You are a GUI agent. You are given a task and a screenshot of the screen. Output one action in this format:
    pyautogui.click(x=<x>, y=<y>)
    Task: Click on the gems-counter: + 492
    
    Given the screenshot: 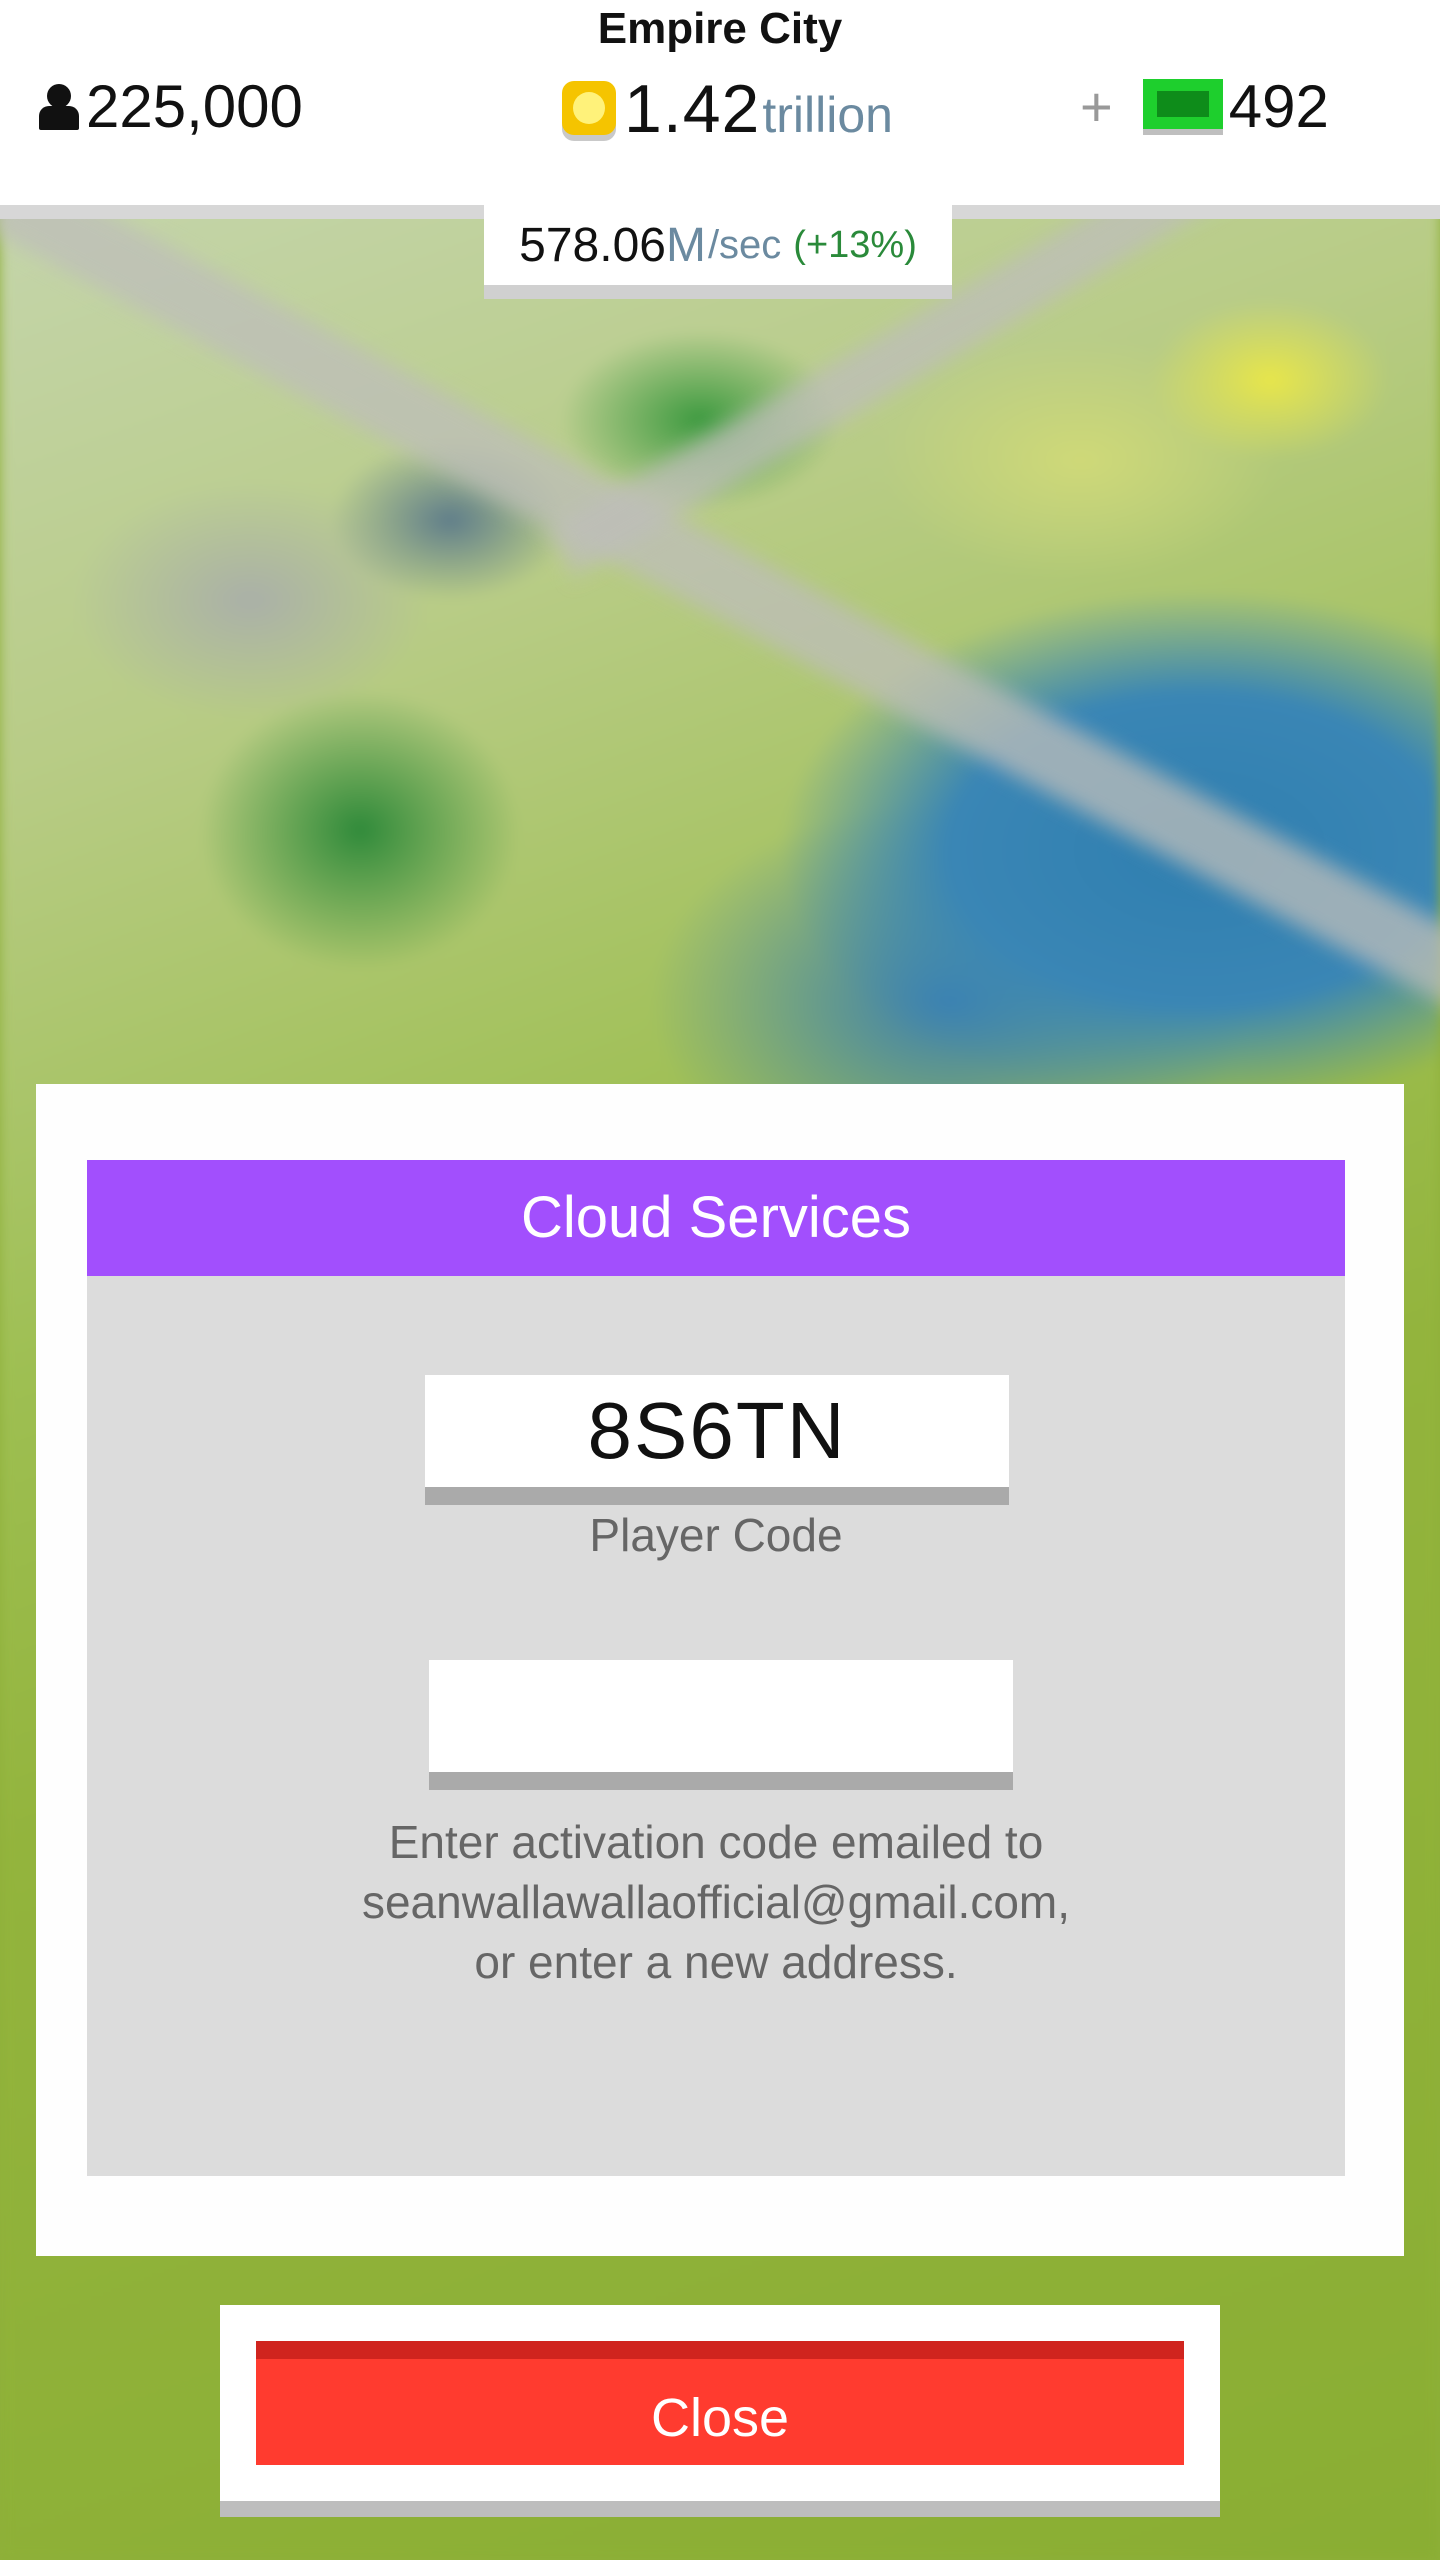 What is the action you would take?
    pyautogui.click(x=1204, y=106)
    